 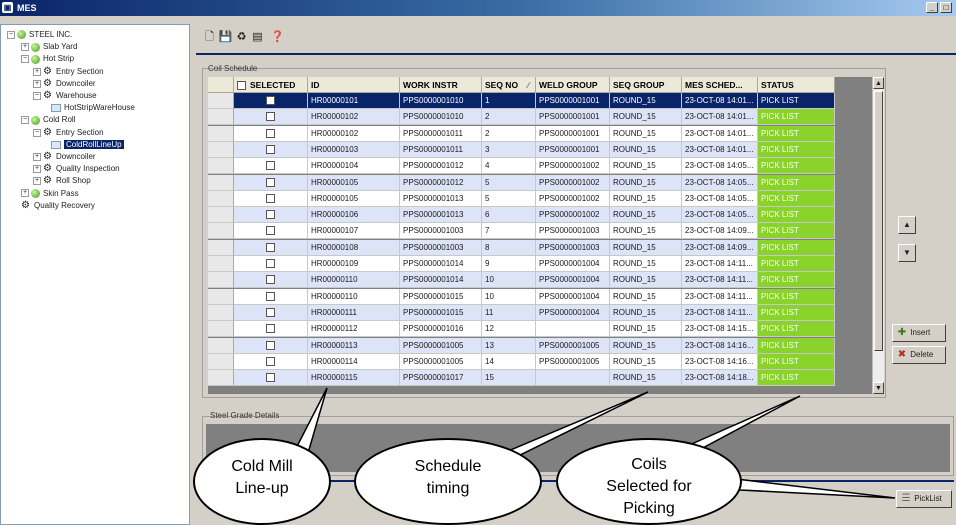 I want to click on tree-node: − ⚙ Warehouse, so click(x=65, y=96).